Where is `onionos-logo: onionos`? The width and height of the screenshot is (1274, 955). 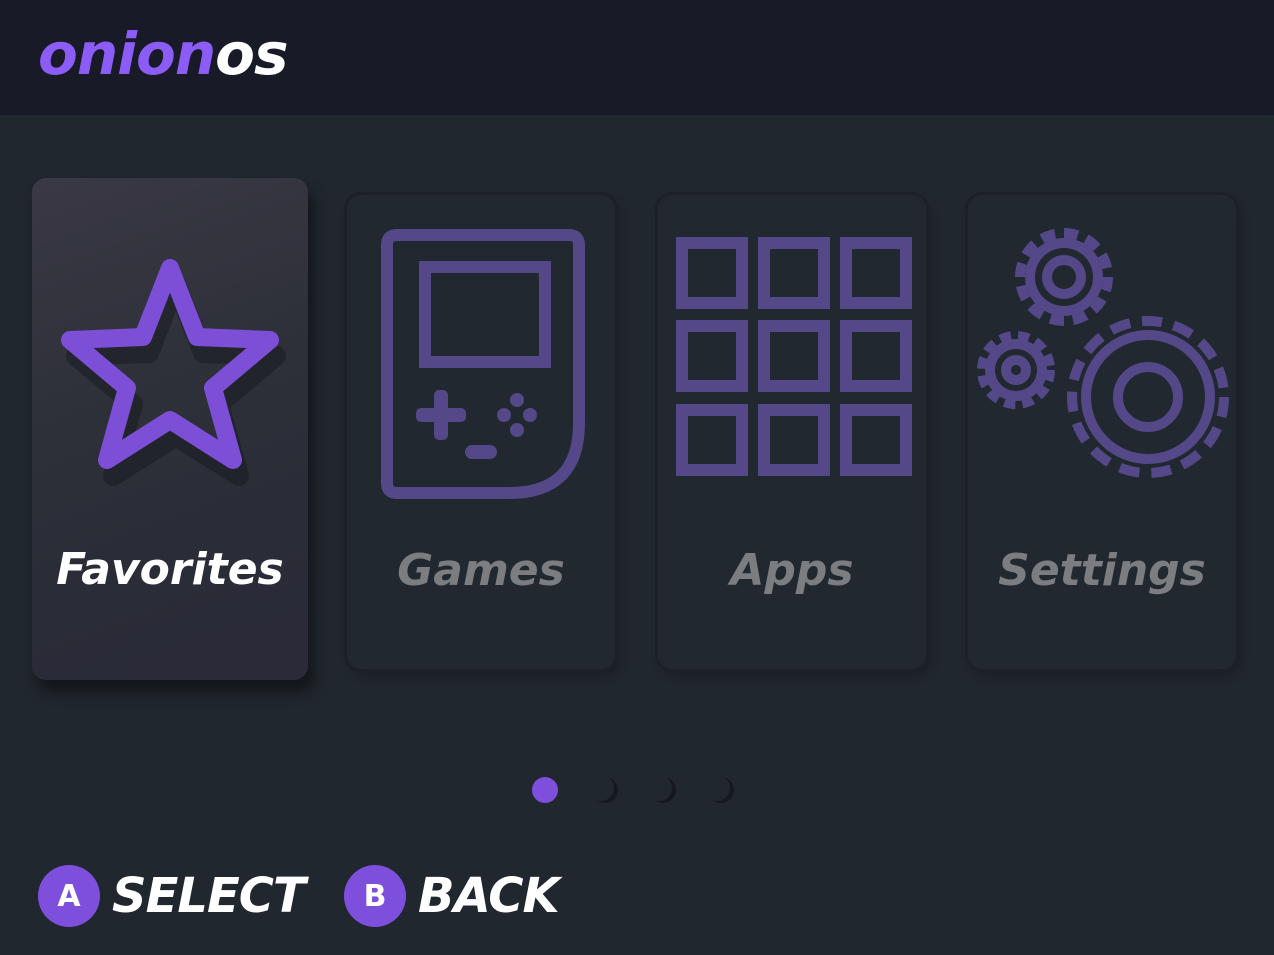 onionos-logo: onionos is located at coordinates (163, 54).